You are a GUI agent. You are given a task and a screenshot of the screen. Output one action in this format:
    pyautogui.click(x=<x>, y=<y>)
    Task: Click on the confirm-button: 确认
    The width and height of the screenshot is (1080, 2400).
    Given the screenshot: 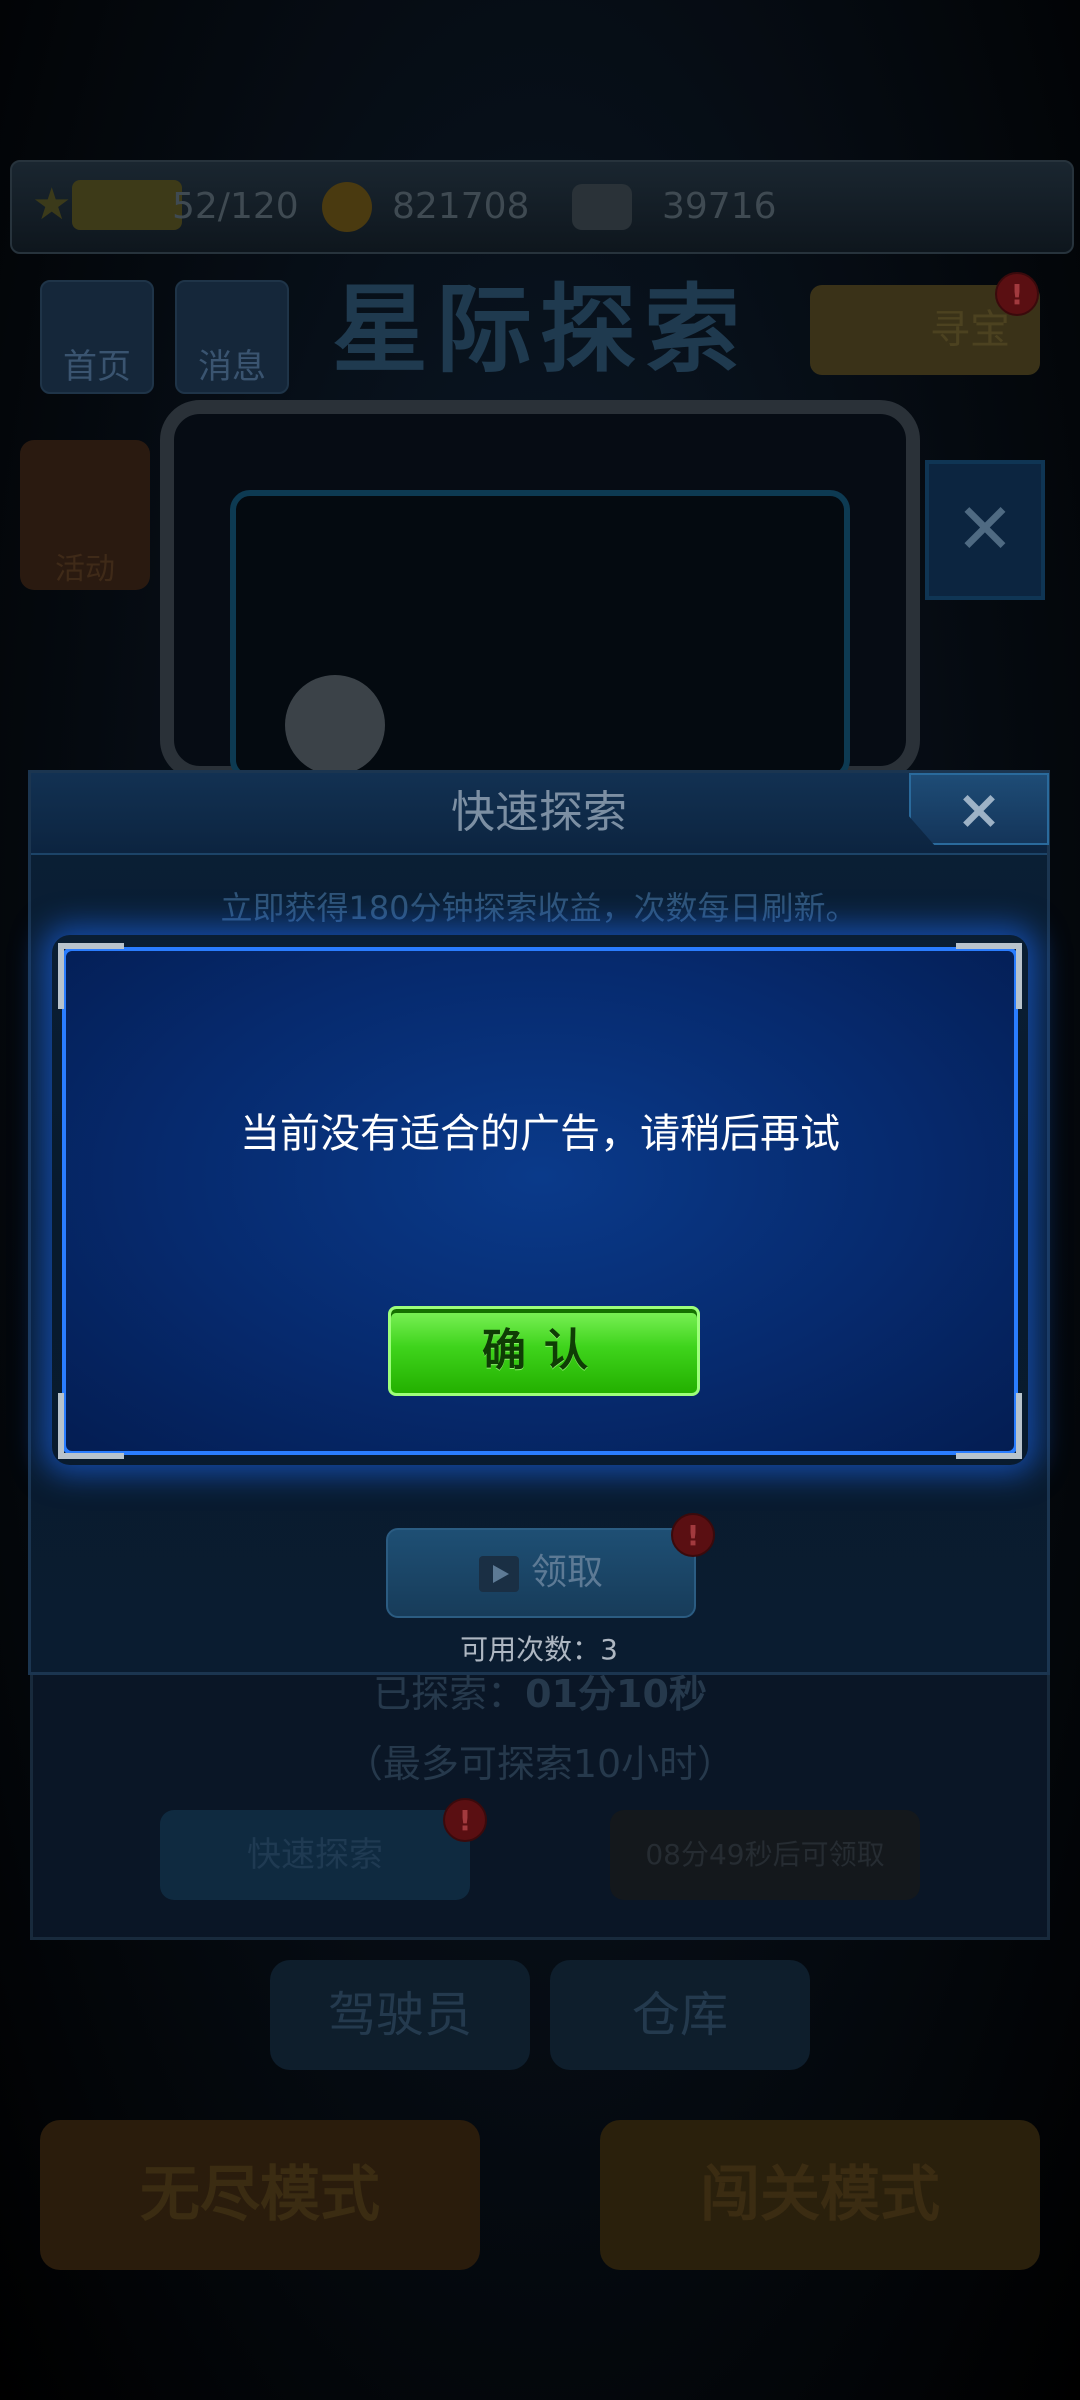 What is the action you would take?
    pyautogui.click(x=544, y=1351)
    